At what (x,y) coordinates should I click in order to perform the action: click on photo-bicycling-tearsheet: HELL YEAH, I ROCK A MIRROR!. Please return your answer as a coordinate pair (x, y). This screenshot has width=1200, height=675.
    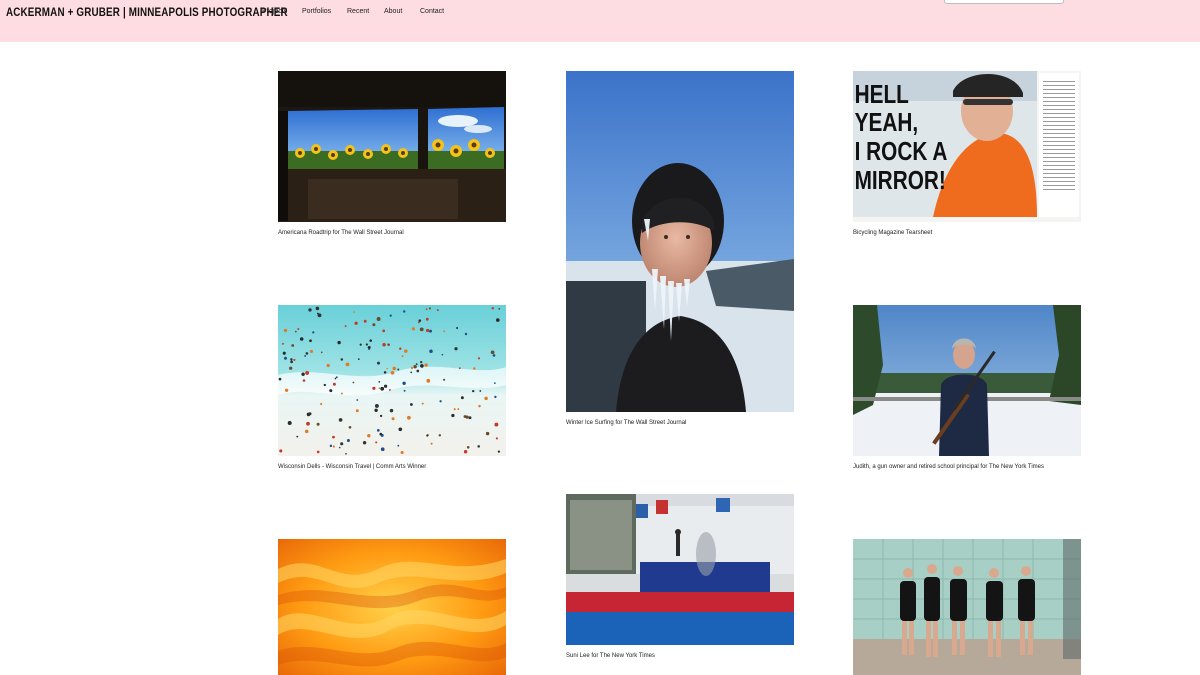
    Looking at the image, I should click on (967, 146).